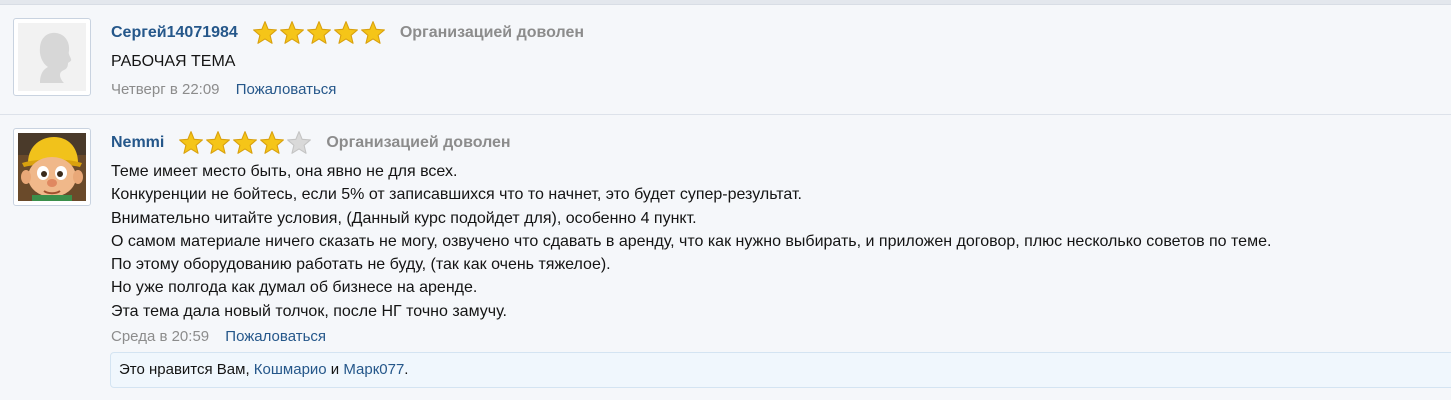 The image size is (1451, 400). What do you see at coordinates (174, 33) in the screenshot?
I see `username-link: Сергей14071984` at bounding box center [174, 33].